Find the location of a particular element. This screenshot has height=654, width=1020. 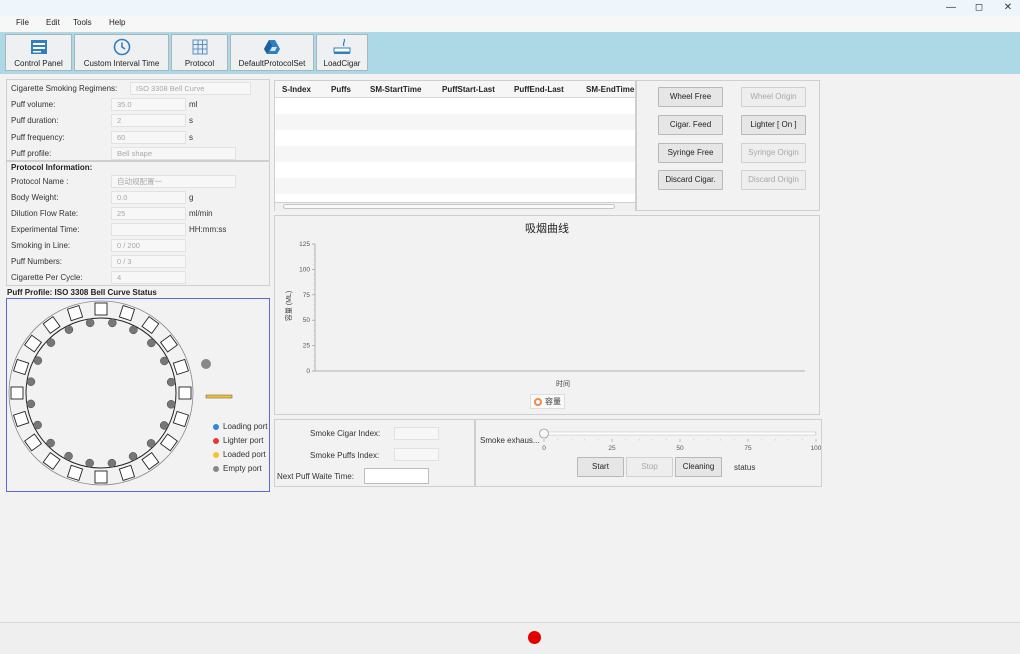

dilution-flow-rate-label: Dilution Flow Rate: is located at coordinates (45, 213).